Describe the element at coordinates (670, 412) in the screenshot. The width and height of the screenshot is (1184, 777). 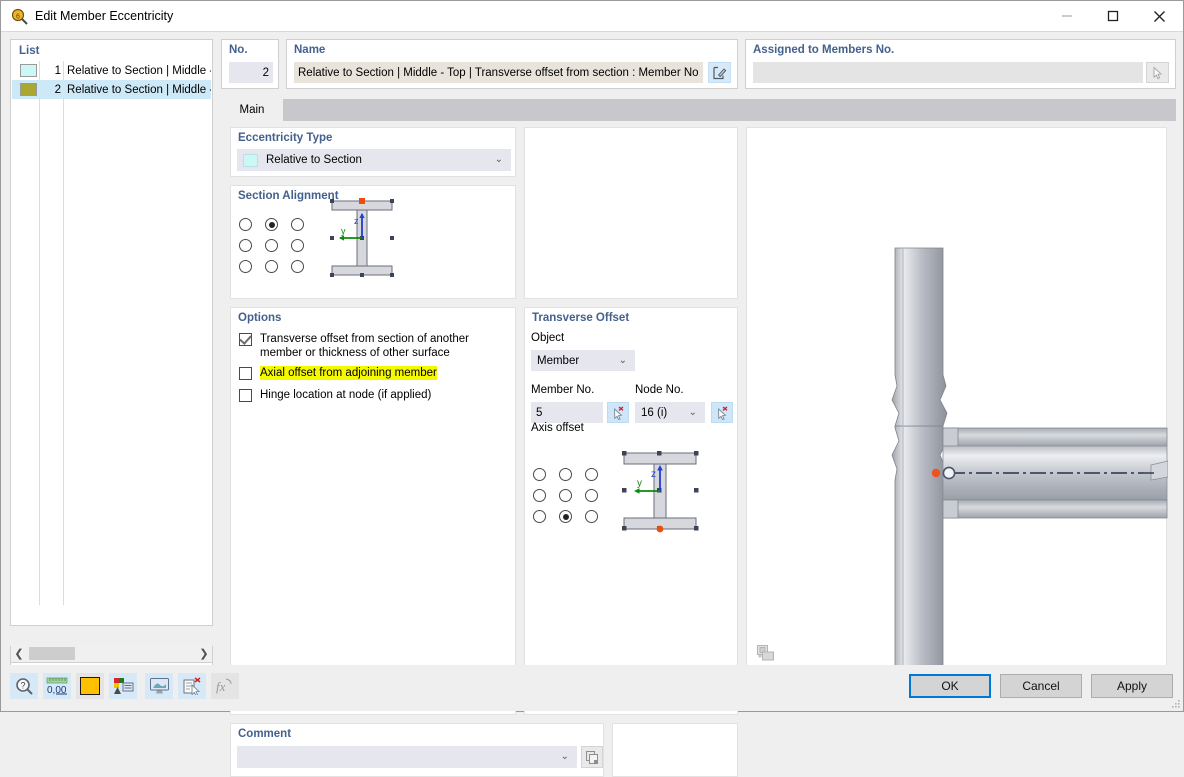
I see `node-no-select: 16 (i) ⌄` at that location.